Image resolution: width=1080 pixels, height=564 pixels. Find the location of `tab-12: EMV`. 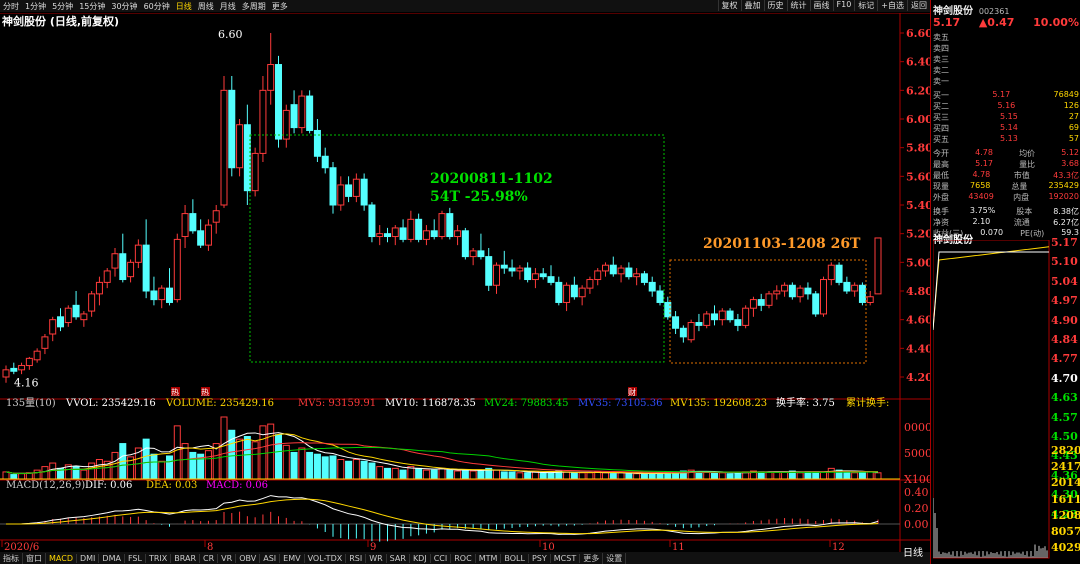

tab-12: EMV is located at coordinates (292, 558).